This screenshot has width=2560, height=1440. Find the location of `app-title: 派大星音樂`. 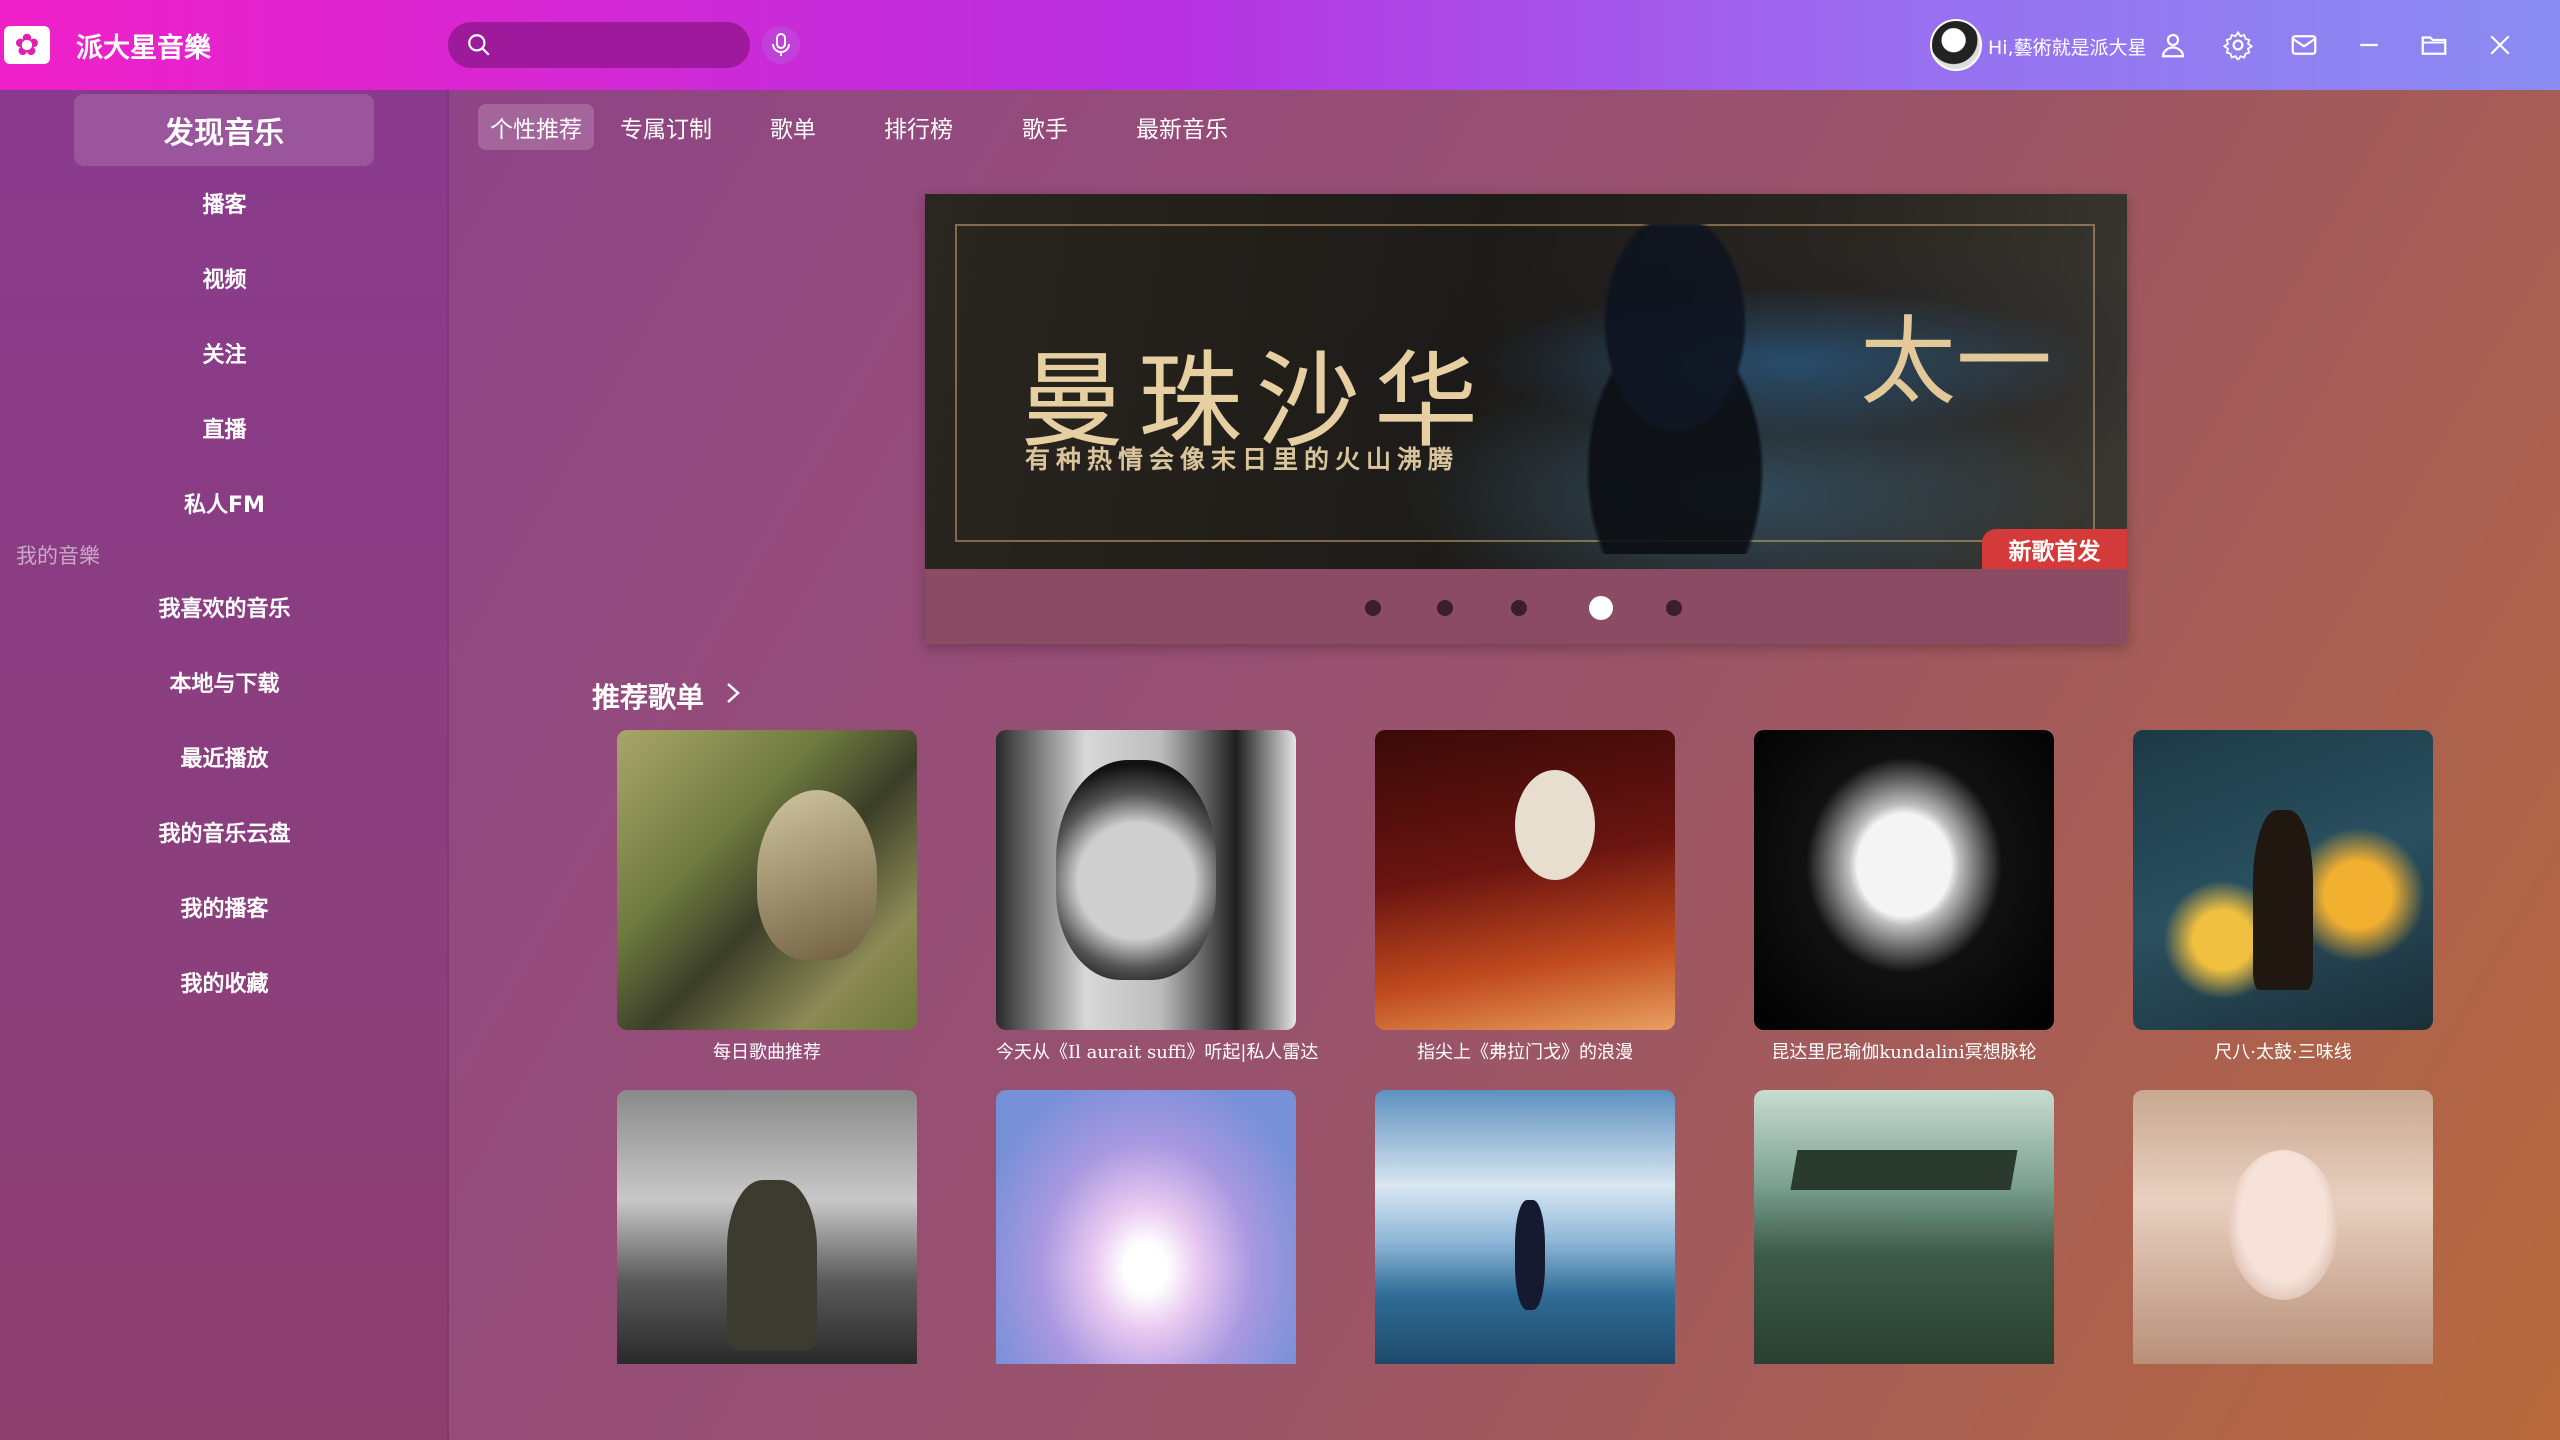

app-title: 派大星音樂 is located at coordinates (143, 48).